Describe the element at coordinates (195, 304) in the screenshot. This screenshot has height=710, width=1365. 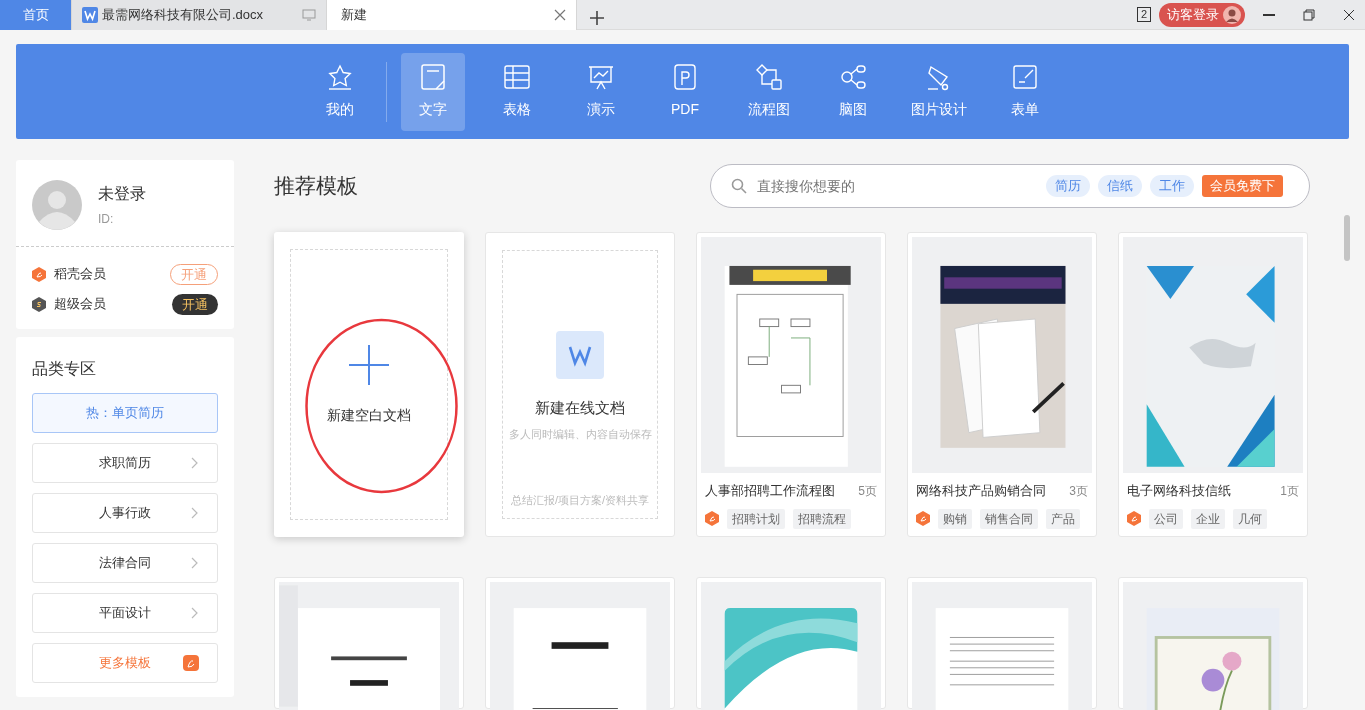
I see `open-button: 开通` at that location.